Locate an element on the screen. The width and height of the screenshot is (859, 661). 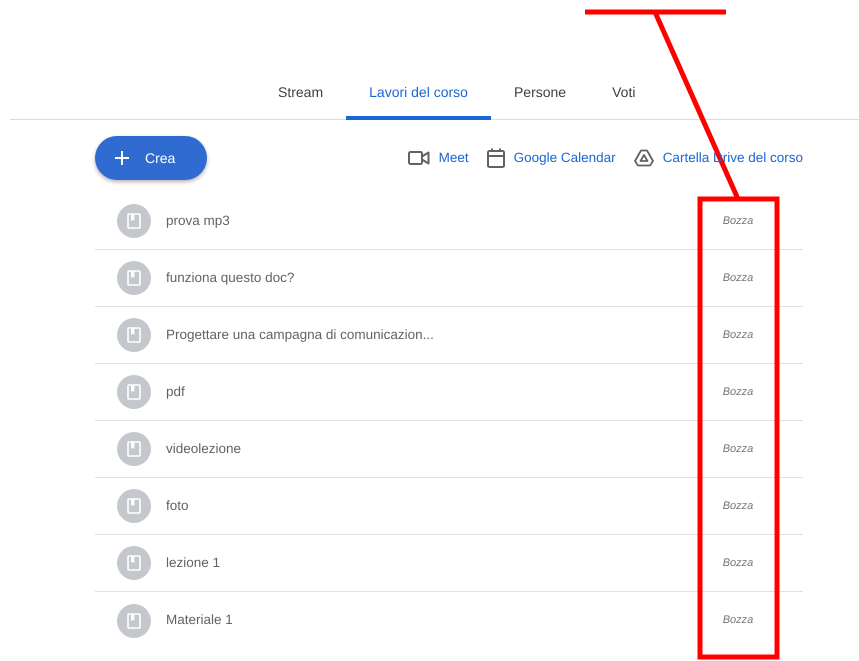
create-button: Crea is located at coordinates (151, 158).